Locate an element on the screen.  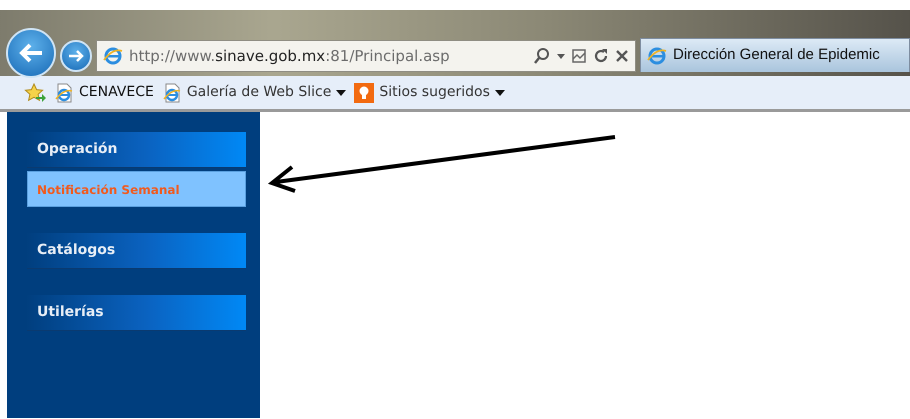
right-arrow-icon is located at coordinates (76, 56).